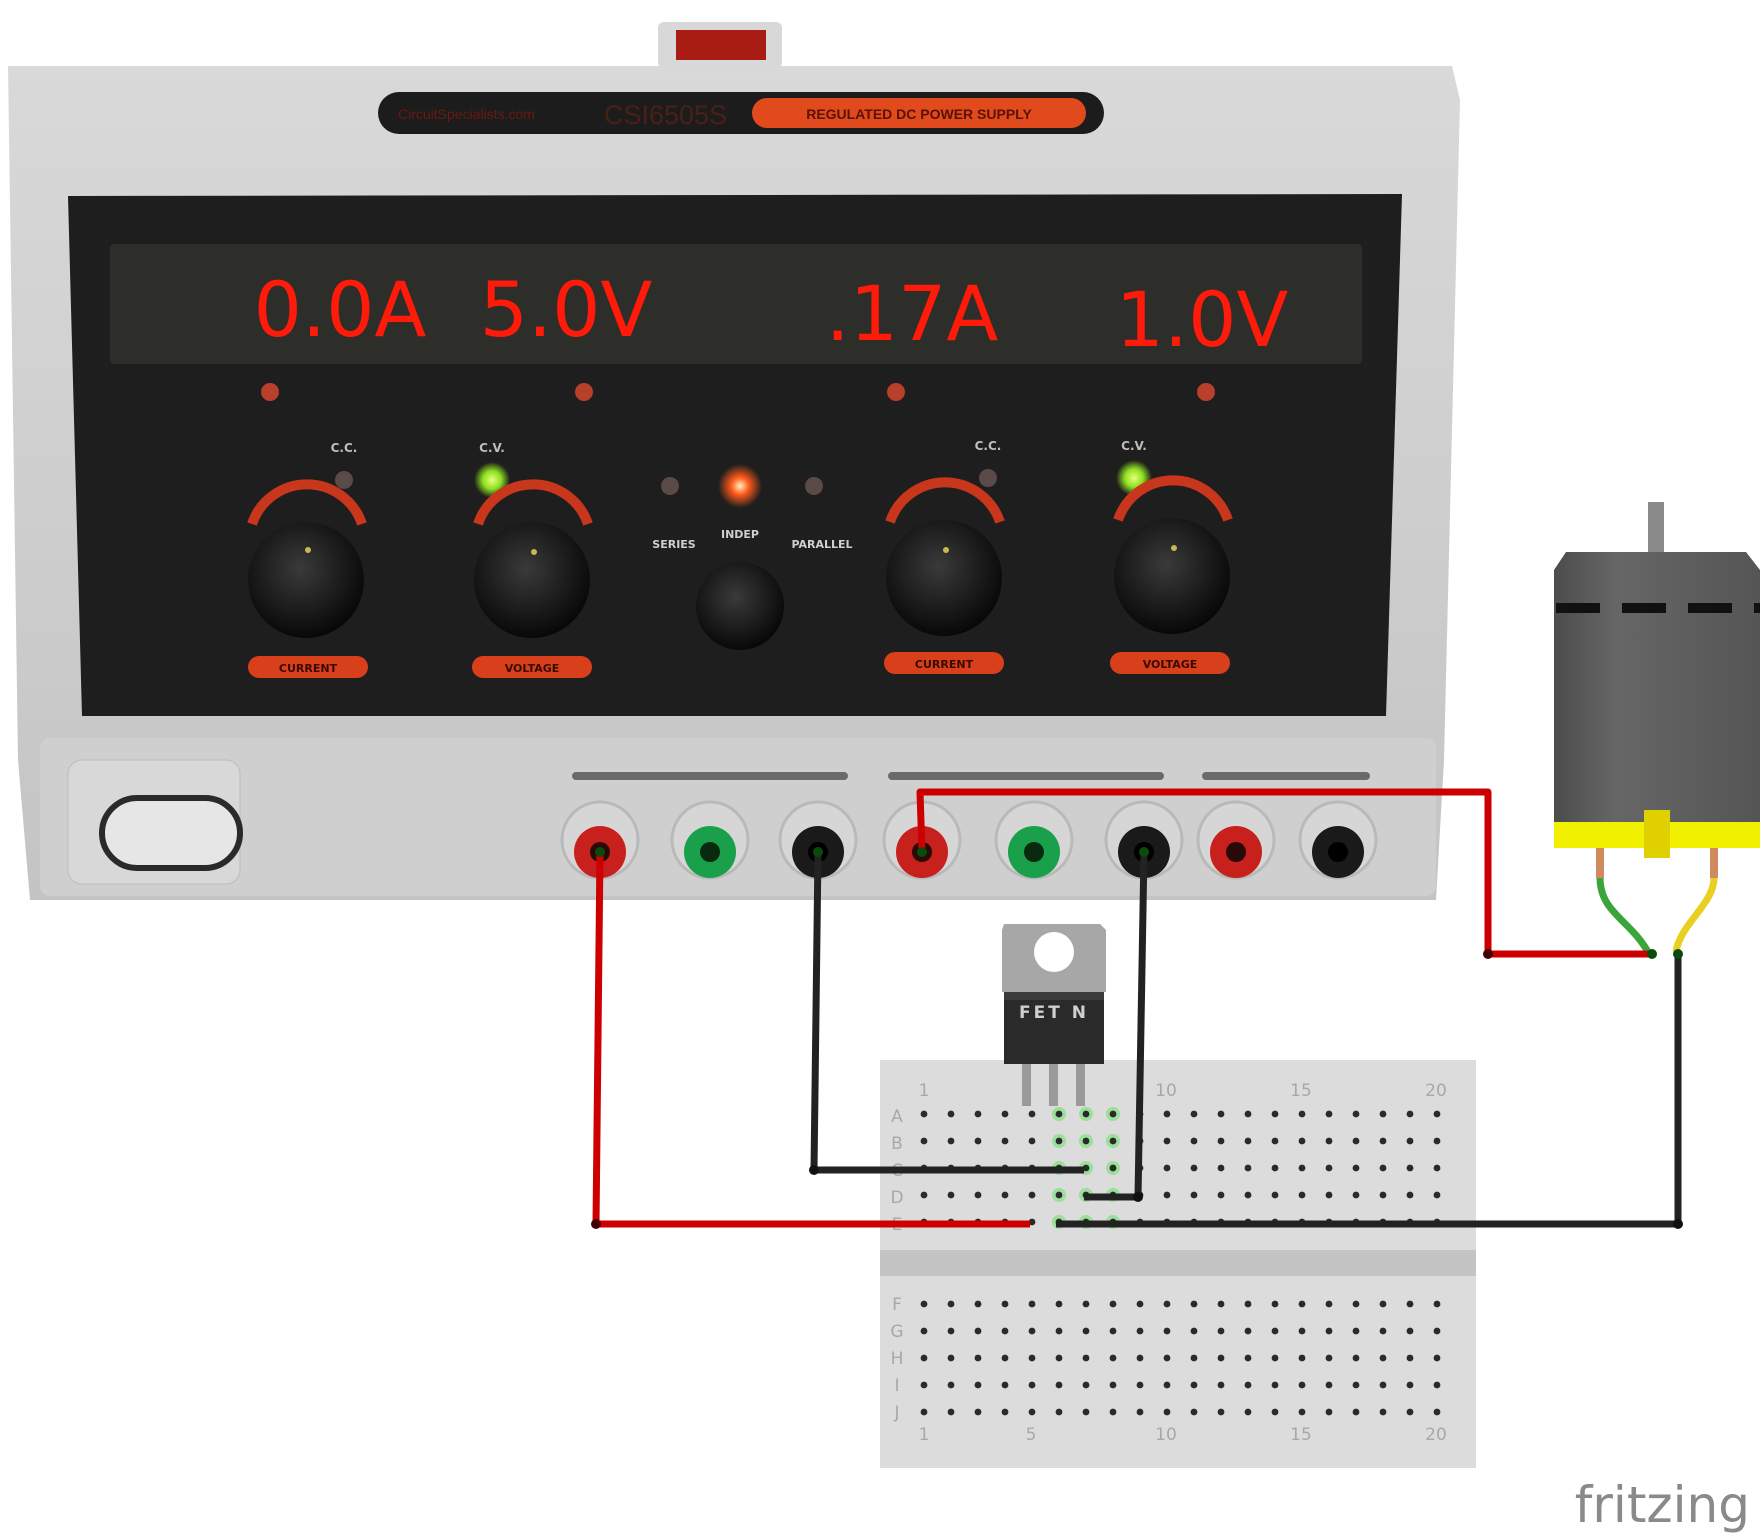  Describe the element at coordinates (740, 606) in the screenshot. I see `knob-mode-selector` at that location.